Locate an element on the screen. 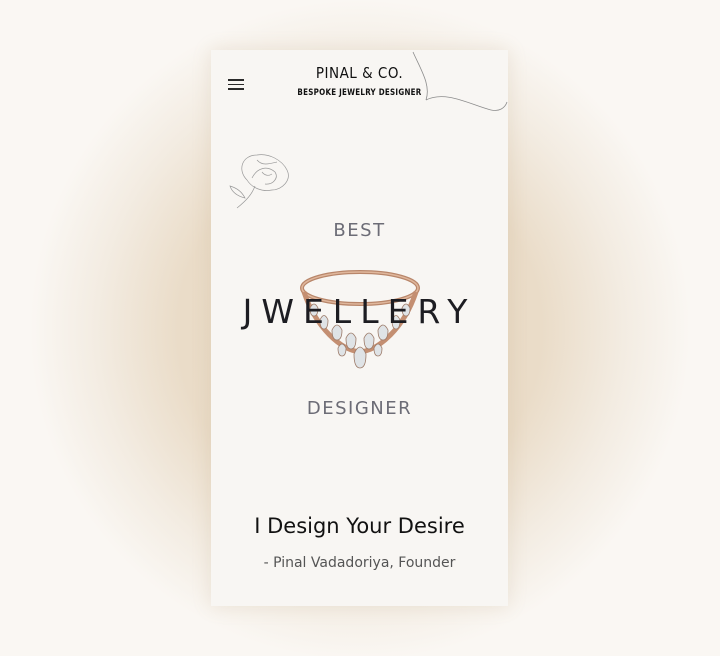  quote-text: I Design Your Desire is located at coordinates (359, 526).